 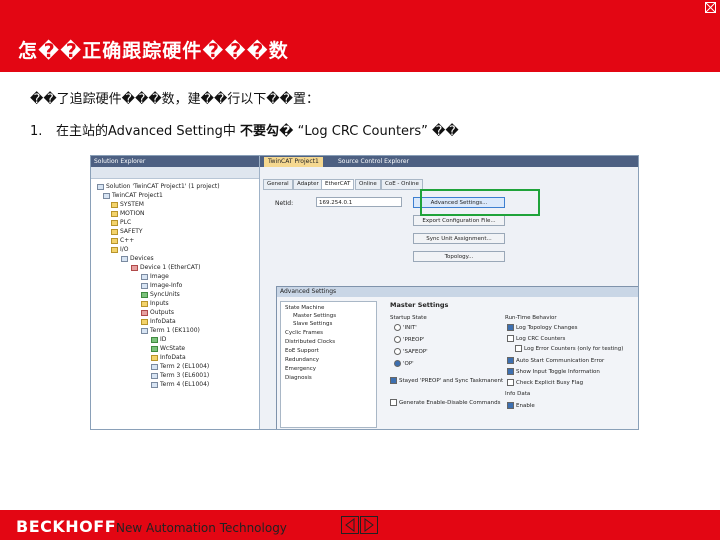 I want to click on check-info-enable: Enable, so click(x=521, y=405).